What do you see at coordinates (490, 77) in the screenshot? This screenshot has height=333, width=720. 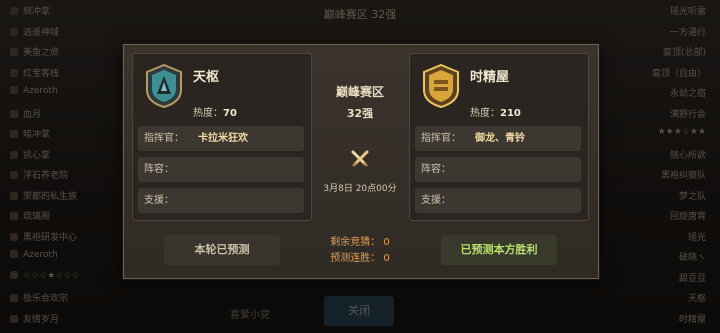 I see `right-team-name: 时精屋` at bounding box center [490, 77].